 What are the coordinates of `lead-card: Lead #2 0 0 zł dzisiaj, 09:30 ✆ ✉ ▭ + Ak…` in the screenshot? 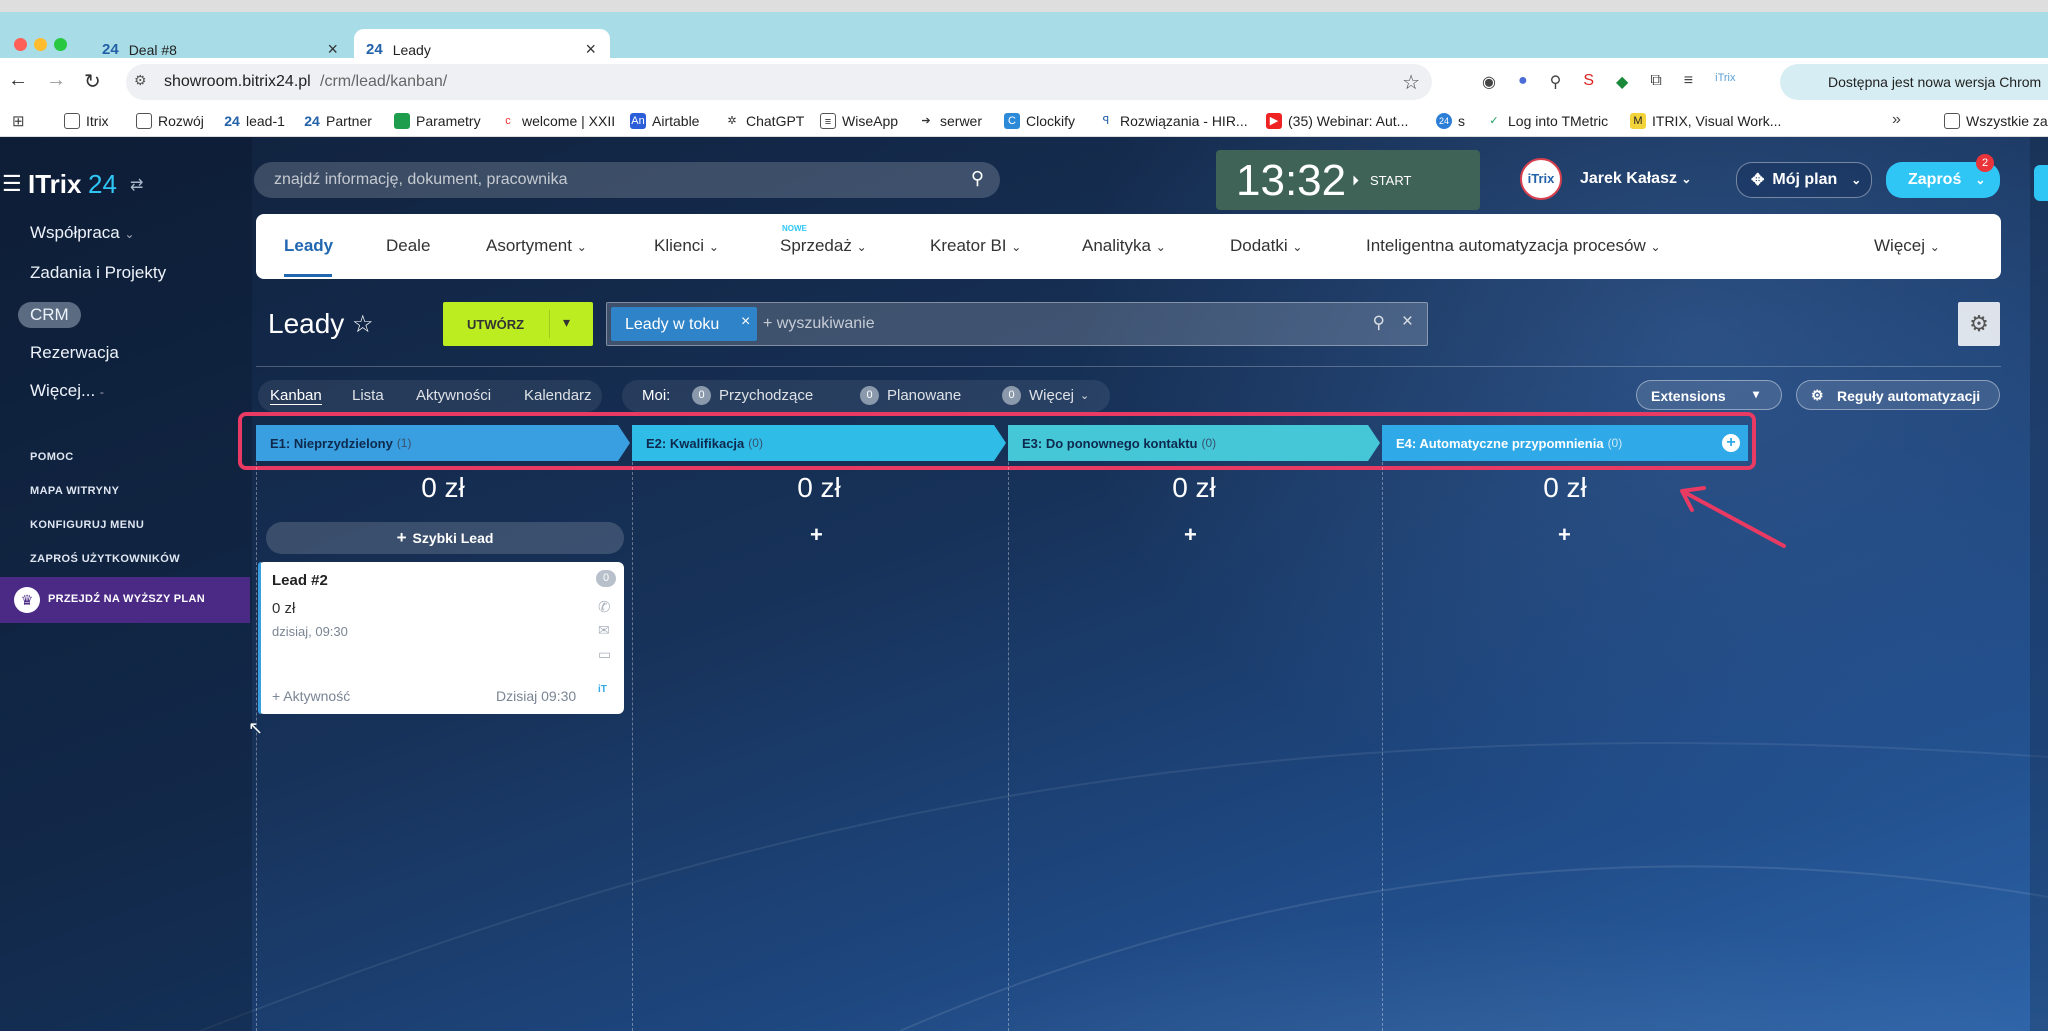 It's located at (441, 638).